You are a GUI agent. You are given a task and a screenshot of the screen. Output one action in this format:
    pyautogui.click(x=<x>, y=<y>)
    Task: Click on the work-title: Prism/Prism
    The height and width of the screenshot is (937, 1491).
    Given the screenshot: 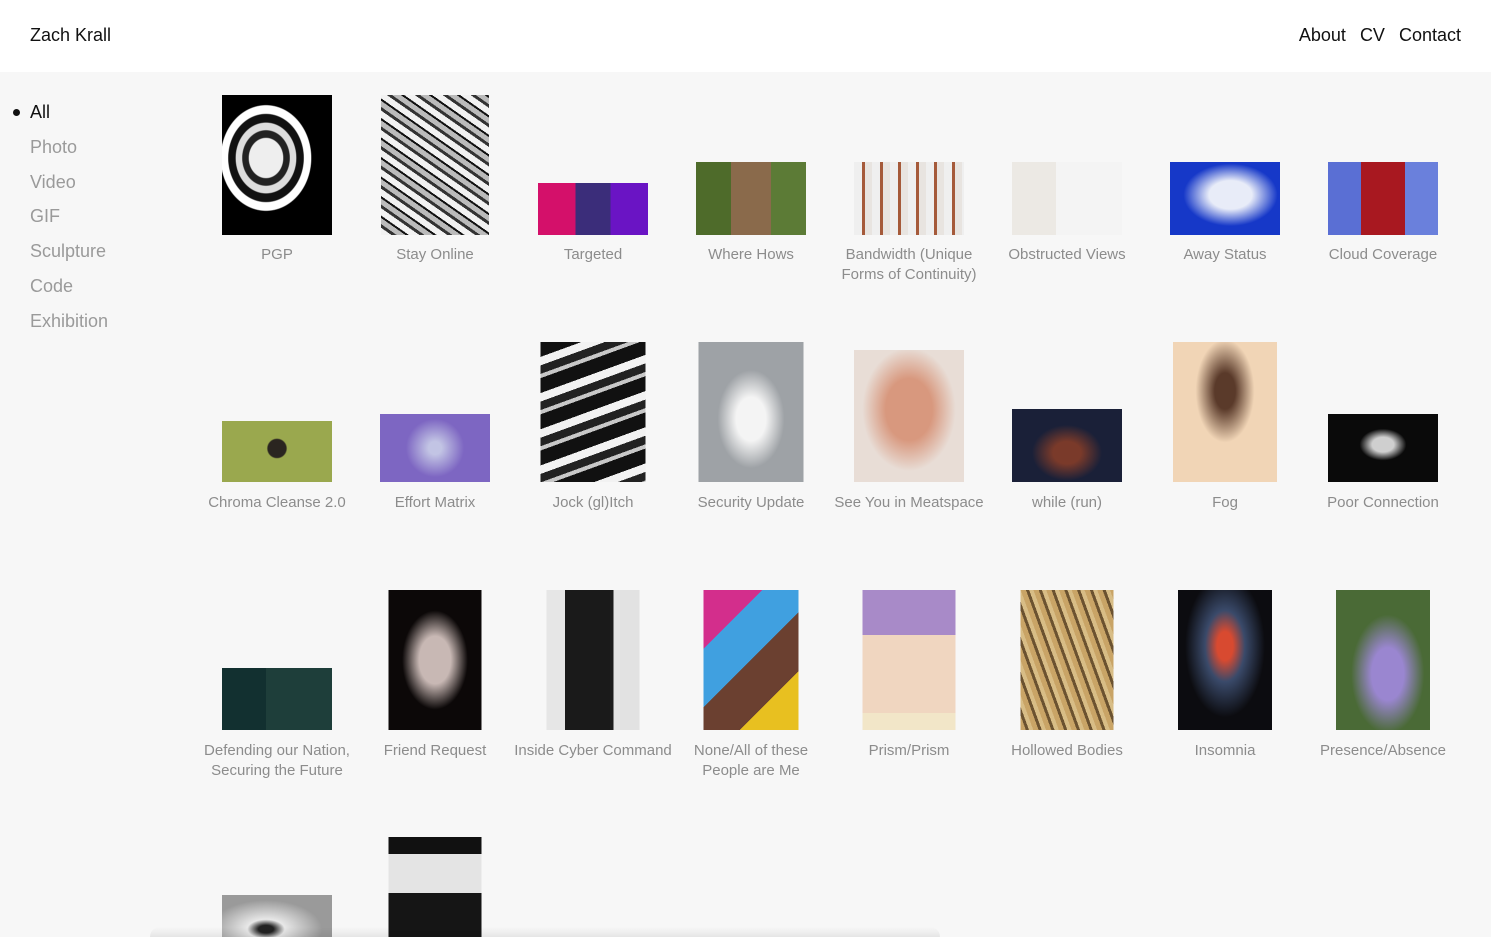 What is the action you would take?
    pyautogui.click(x=909, y=750)
    